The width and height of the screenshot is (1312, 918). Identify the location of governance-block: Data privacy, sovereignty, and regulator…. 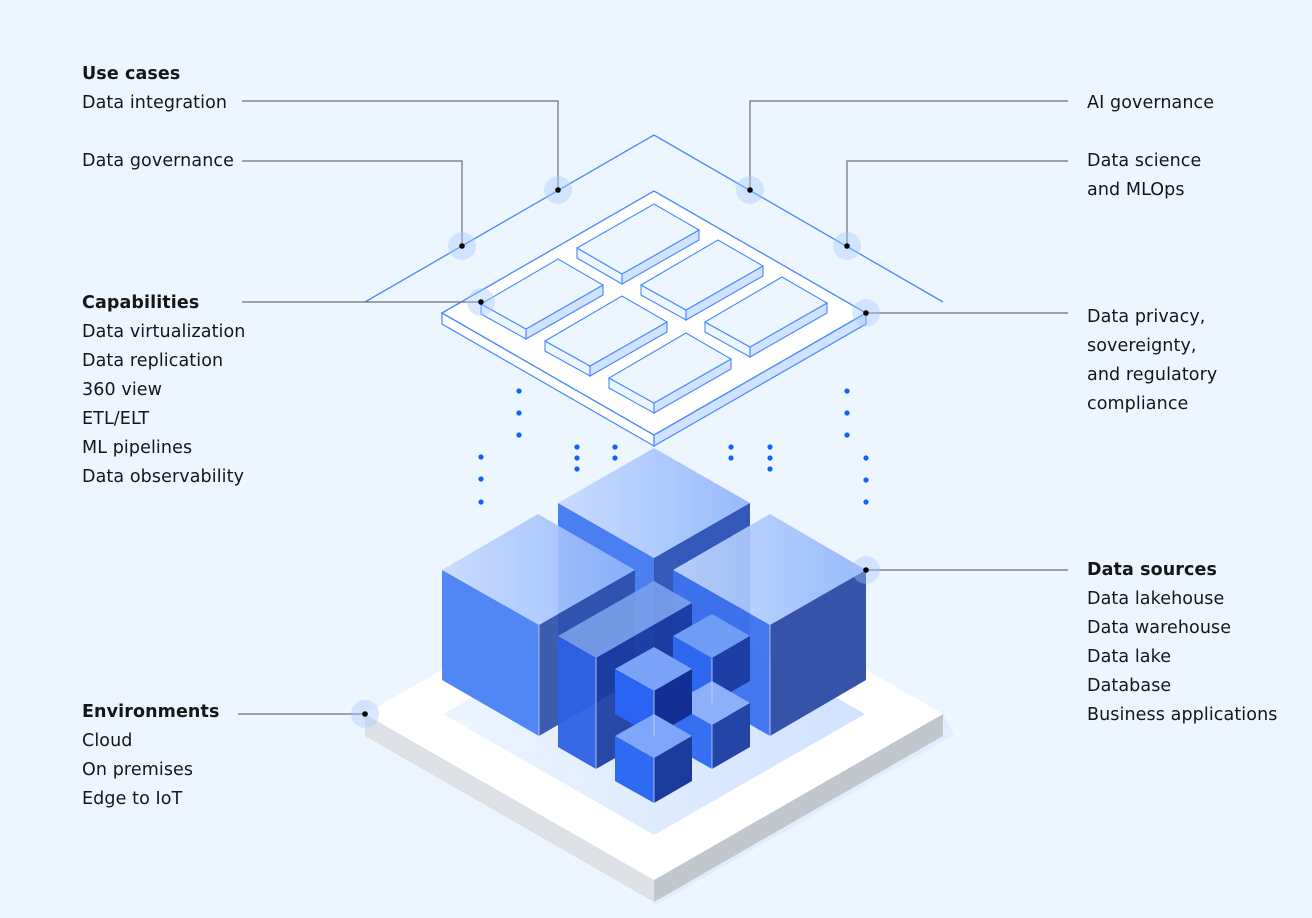
(1152, 361).